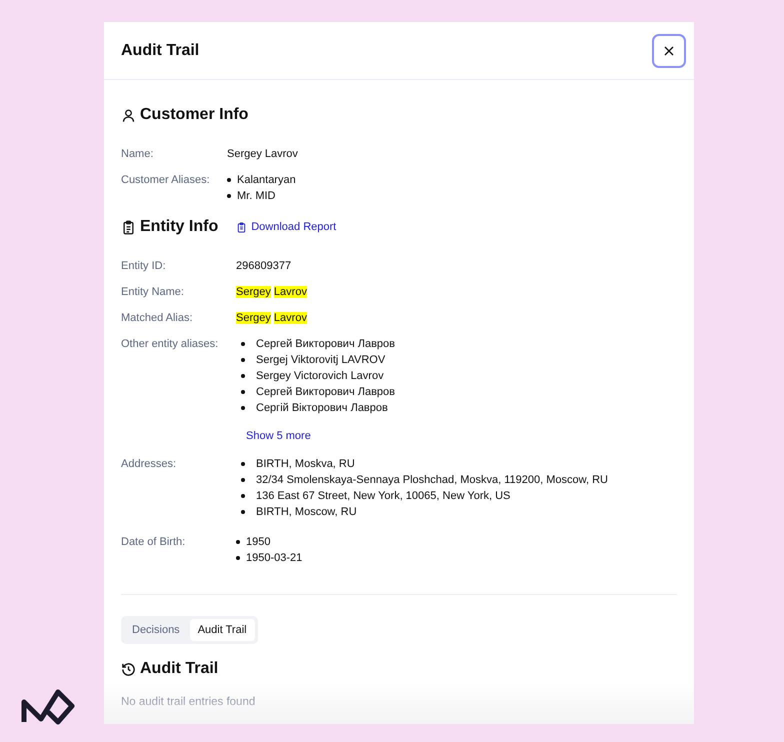 The width and height of the screenshot is (784, 742). Describe the element at coordinates (278, 436) in the screenshot. I see `show-more-link: Show 5 more` at that location.